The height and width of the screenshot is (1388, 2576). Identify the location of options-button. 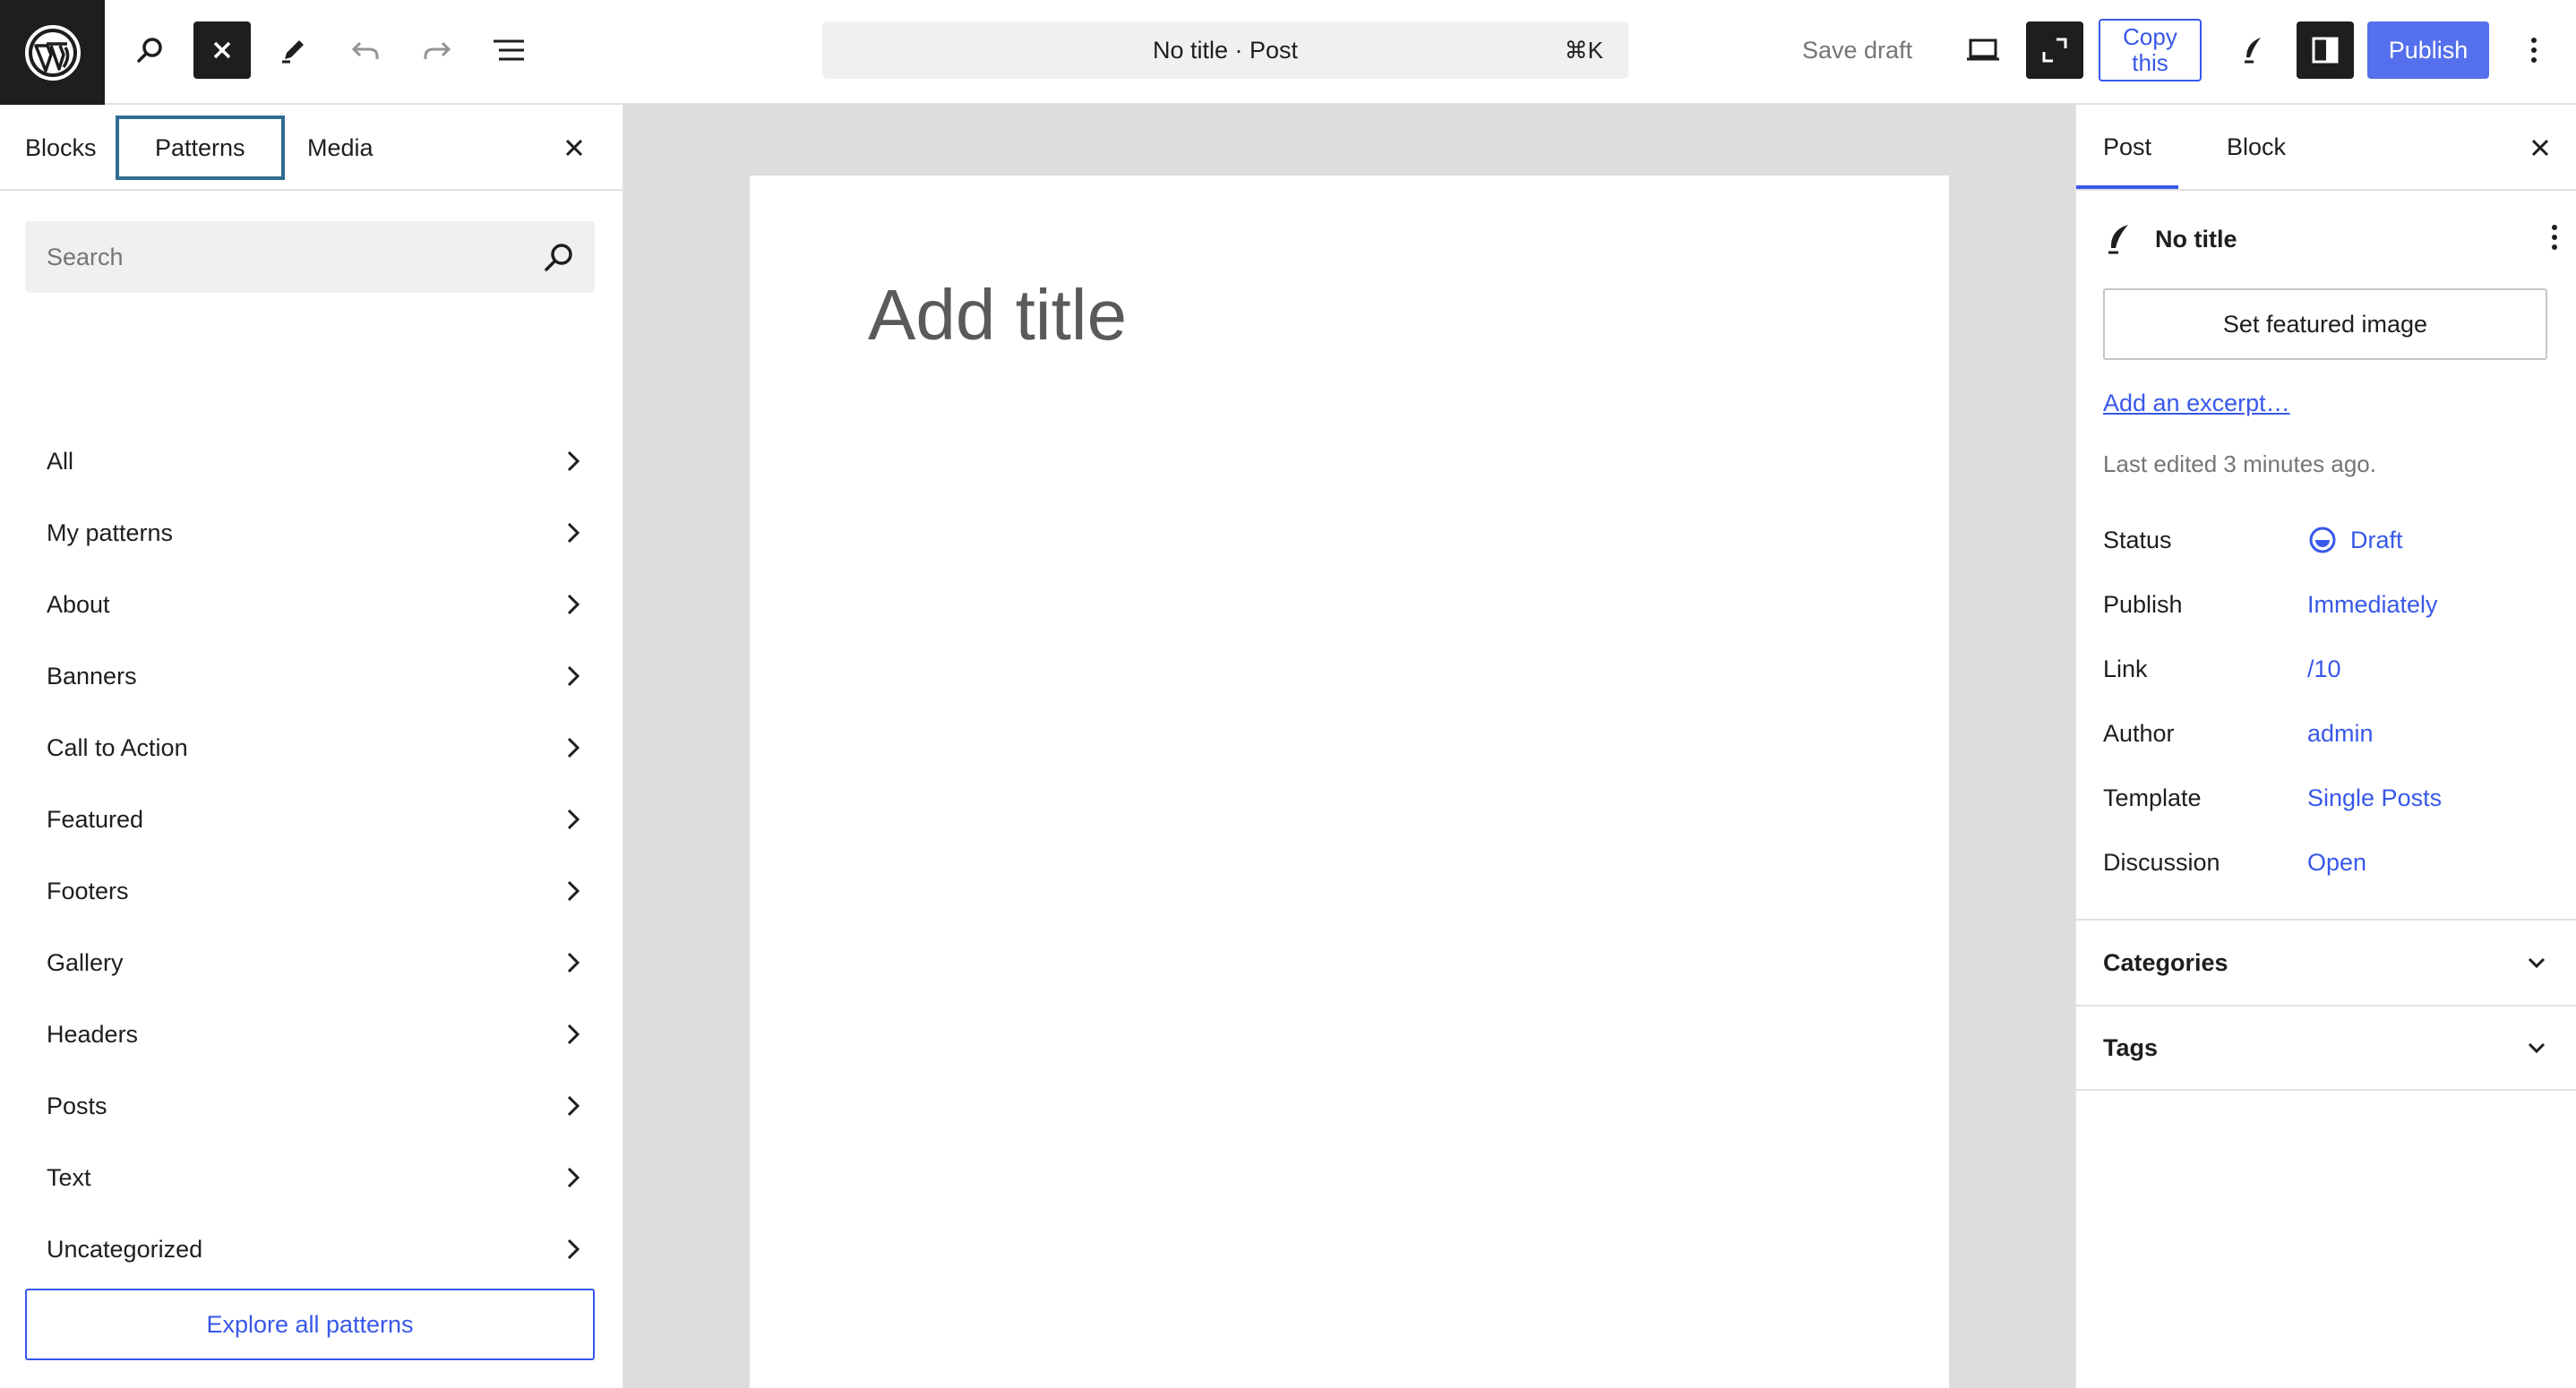
(2534, 50).